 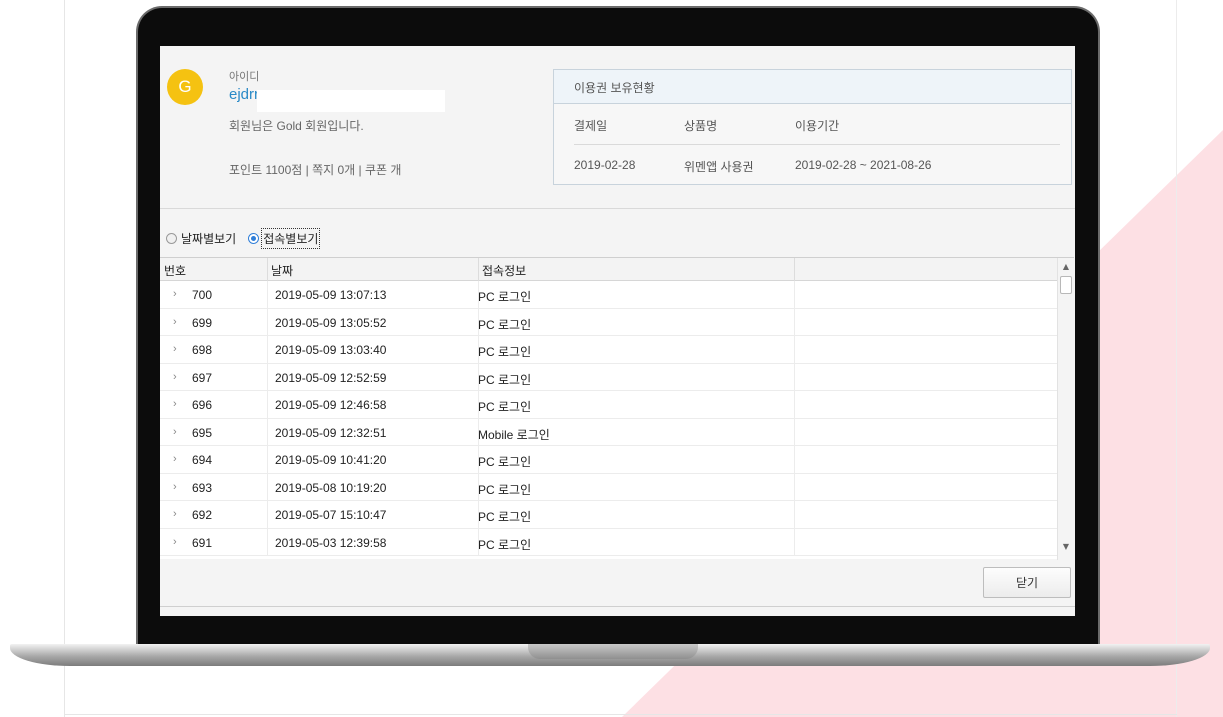 I want to click on table-row: › 698 2019-05-09 13:03:40 PC 로그인, so click(x=617, y=350).